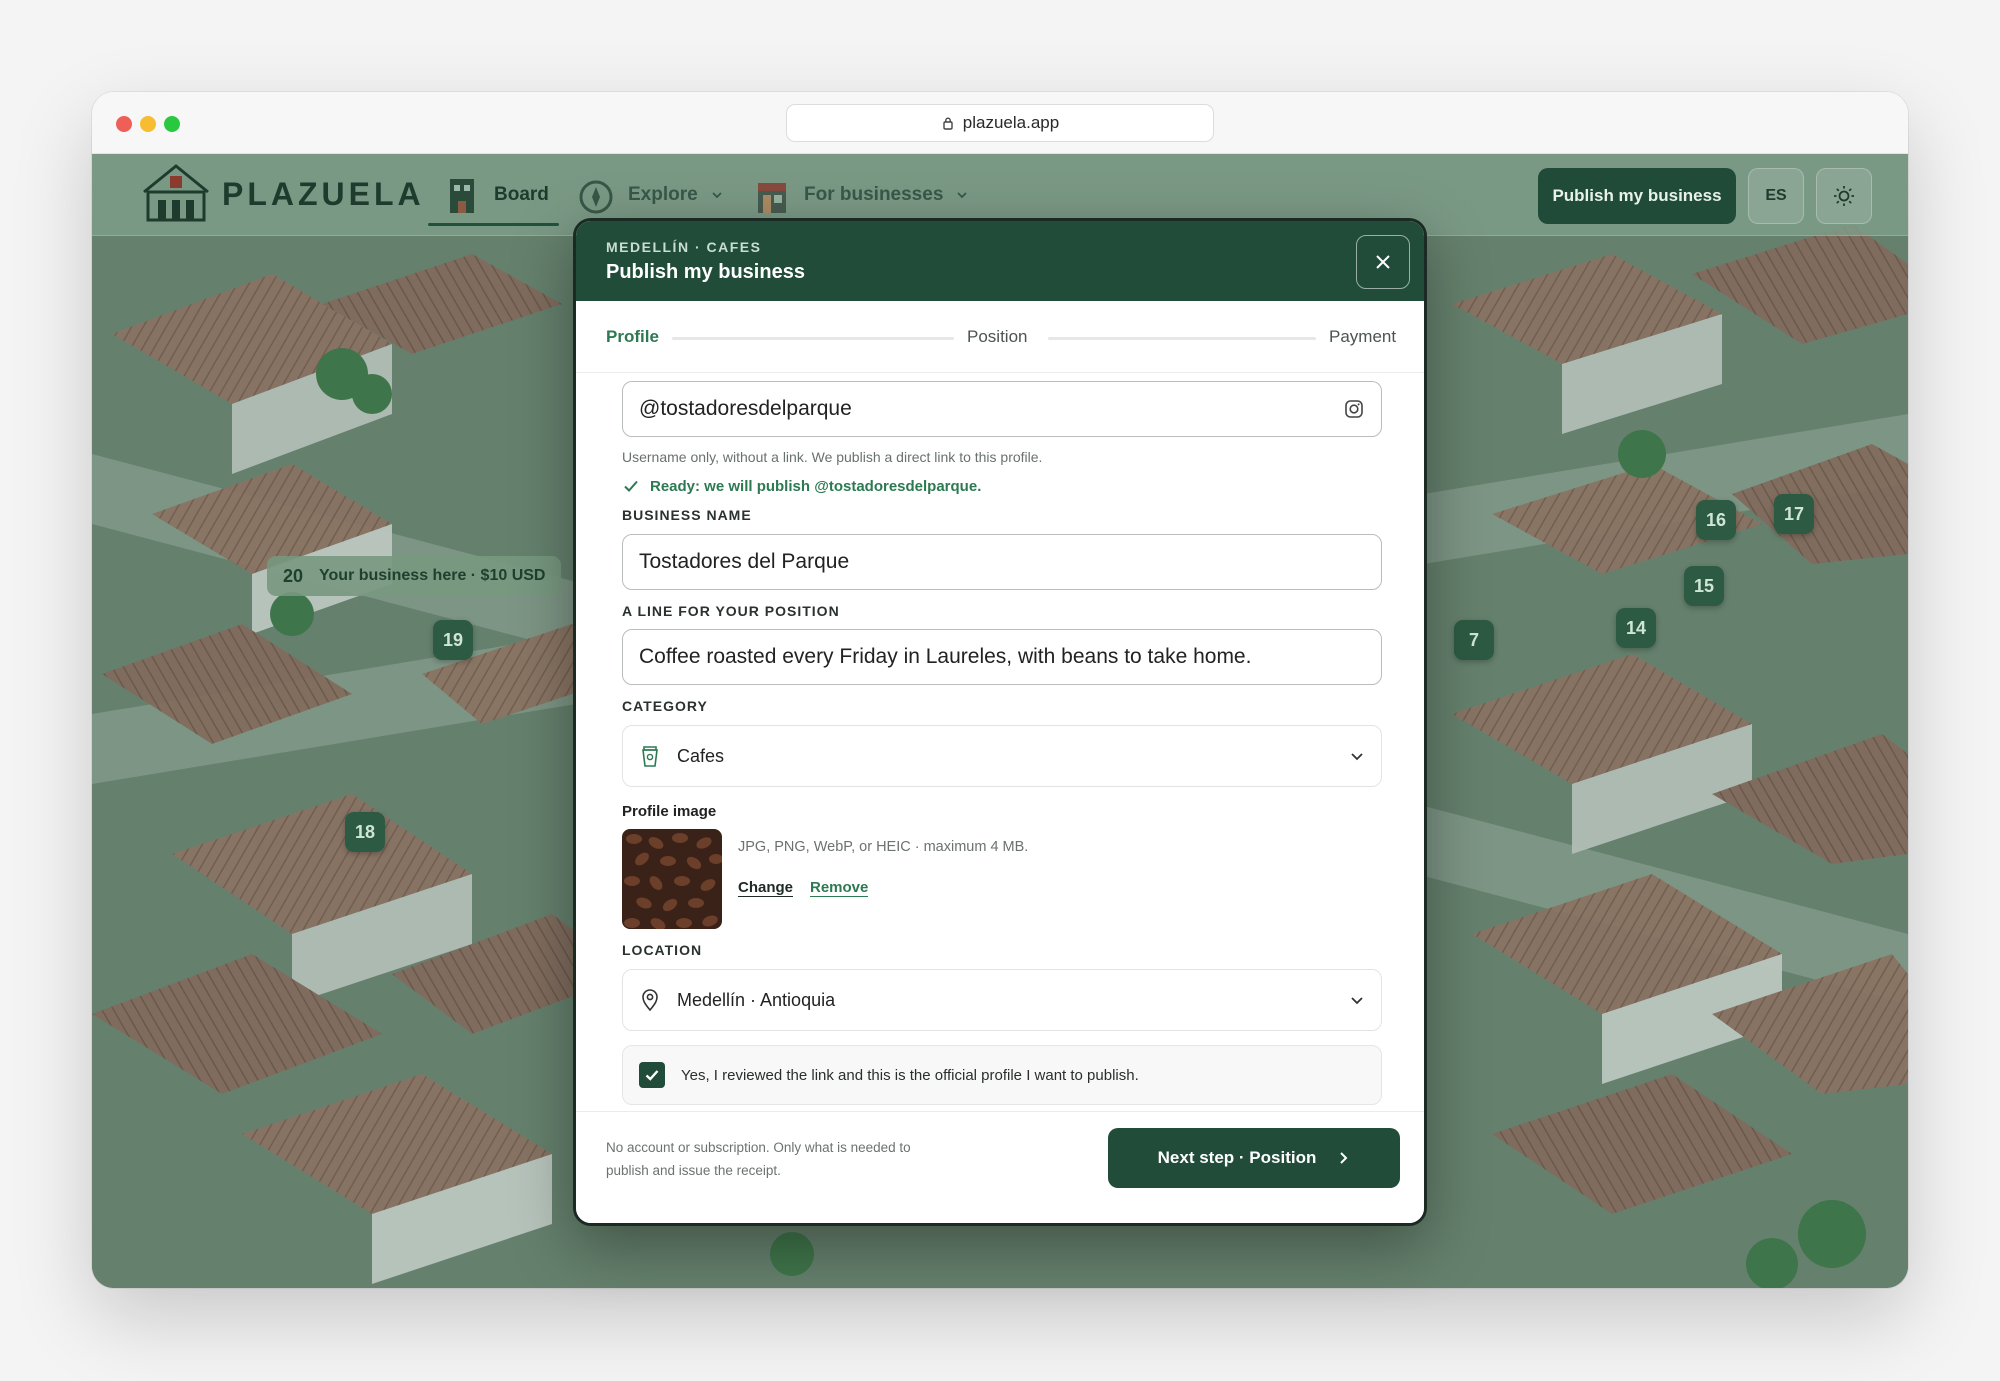  What do you see at coordinates (631, 486) in the screenshot?
I see `check-icon` at bounding box center [631, 486].